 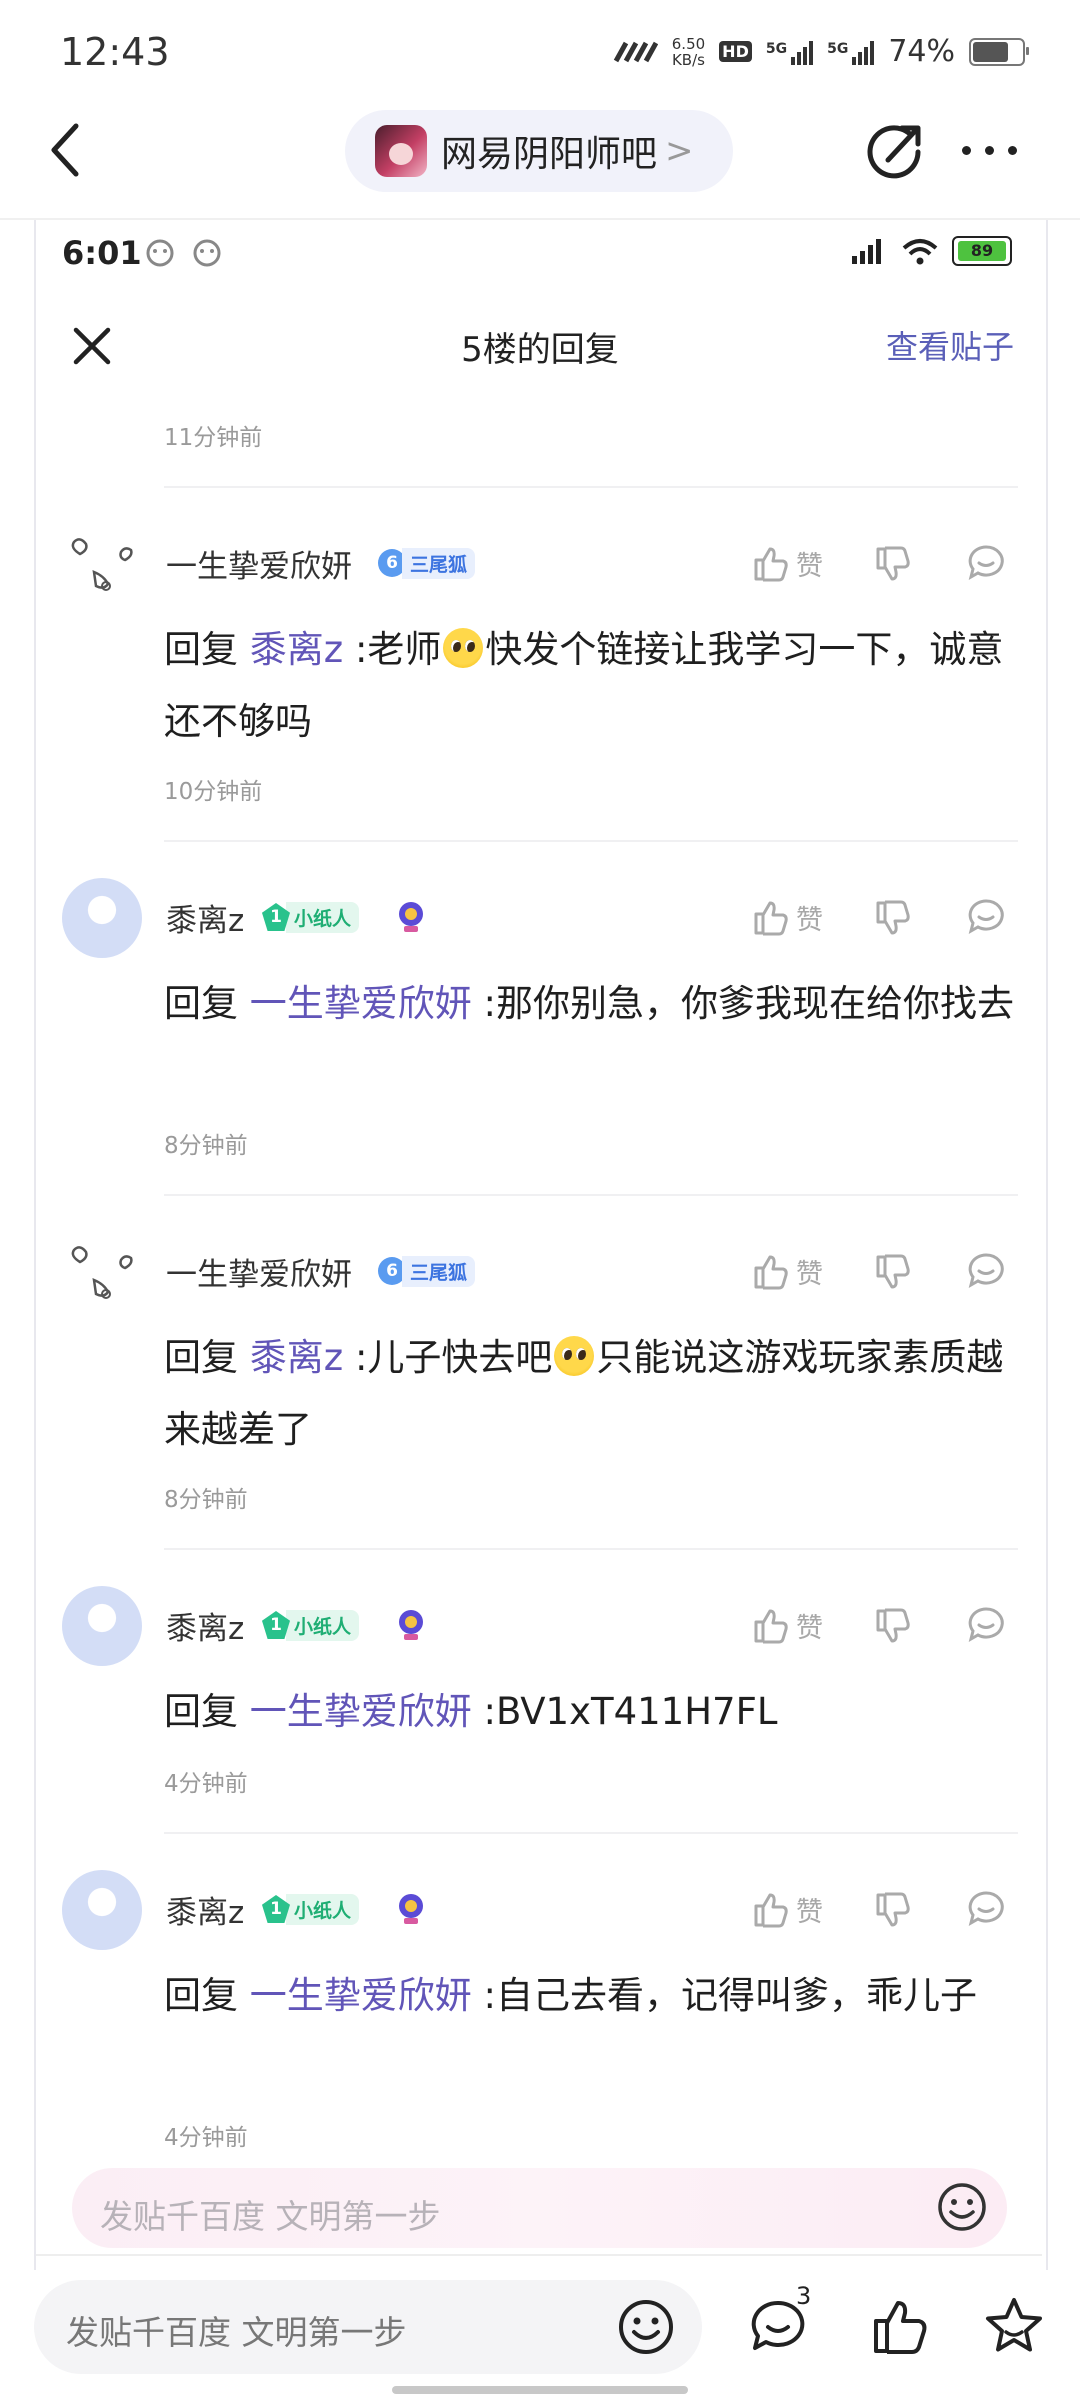 I want to click on inner-battery-icon: 89, so click(x=982, y=251).